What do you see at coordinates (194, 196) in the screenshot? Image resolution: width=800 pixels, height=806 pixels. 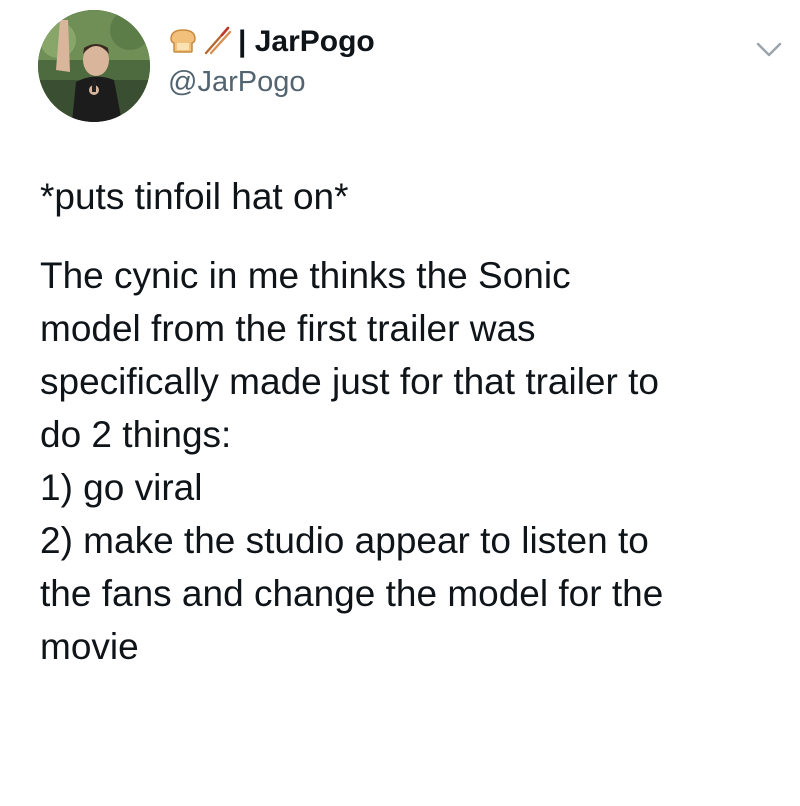 I see `tweet-intro: *puts tinfoil hat on*` at bounding box center [194, 196].